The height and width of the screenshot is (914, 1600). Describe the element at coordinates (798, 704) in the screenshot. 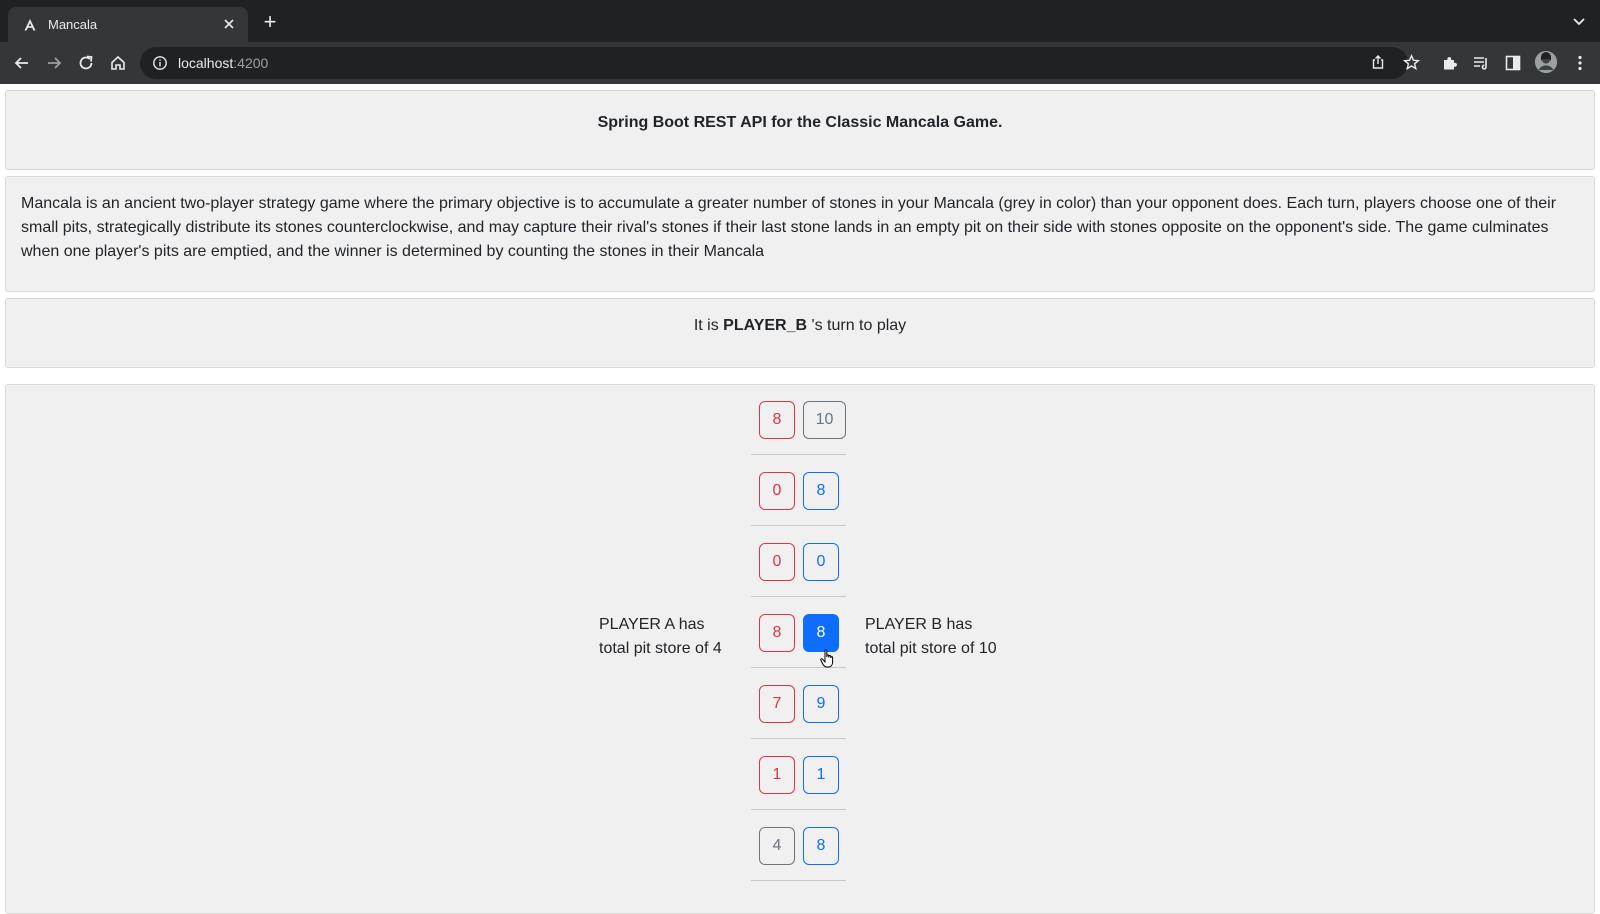

I see `pit-row: 7 9` at that location.